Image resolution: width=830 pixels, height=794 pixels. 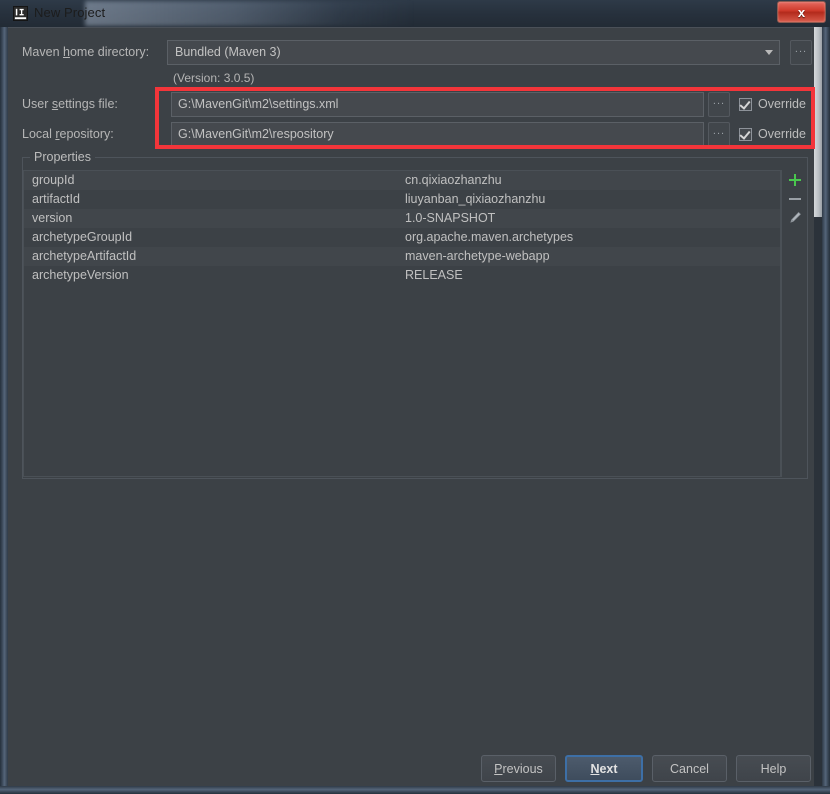 What do you see at coordinates (818, 122) in the screenshot?
I see `vertical-scrollbar-thumb` at bounding box center [818, 122].